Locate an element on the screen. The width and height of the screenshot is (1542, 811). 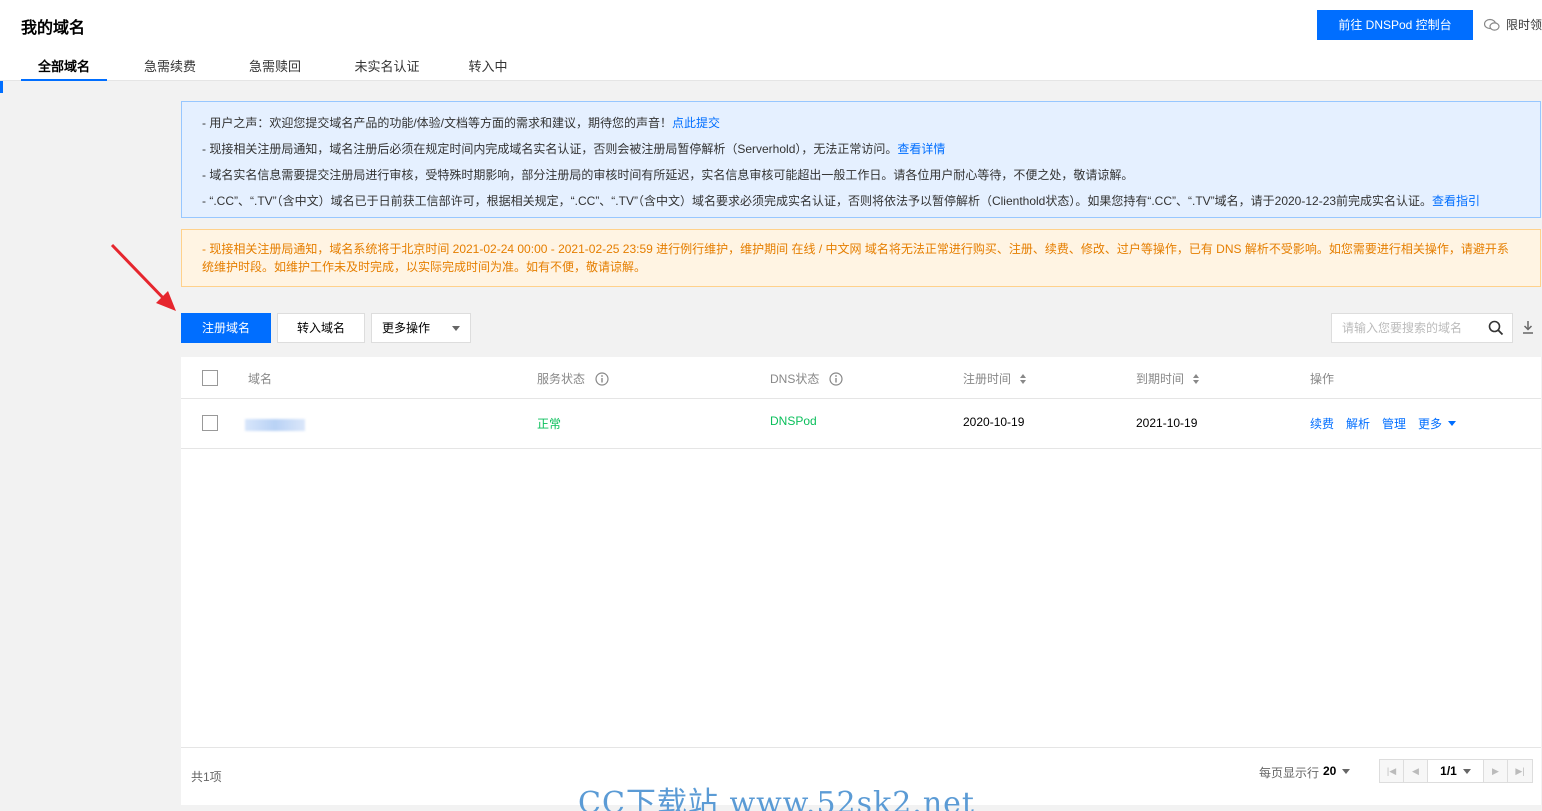
col-service-status-label: 服务状态 is located at coordinates (561, 379).